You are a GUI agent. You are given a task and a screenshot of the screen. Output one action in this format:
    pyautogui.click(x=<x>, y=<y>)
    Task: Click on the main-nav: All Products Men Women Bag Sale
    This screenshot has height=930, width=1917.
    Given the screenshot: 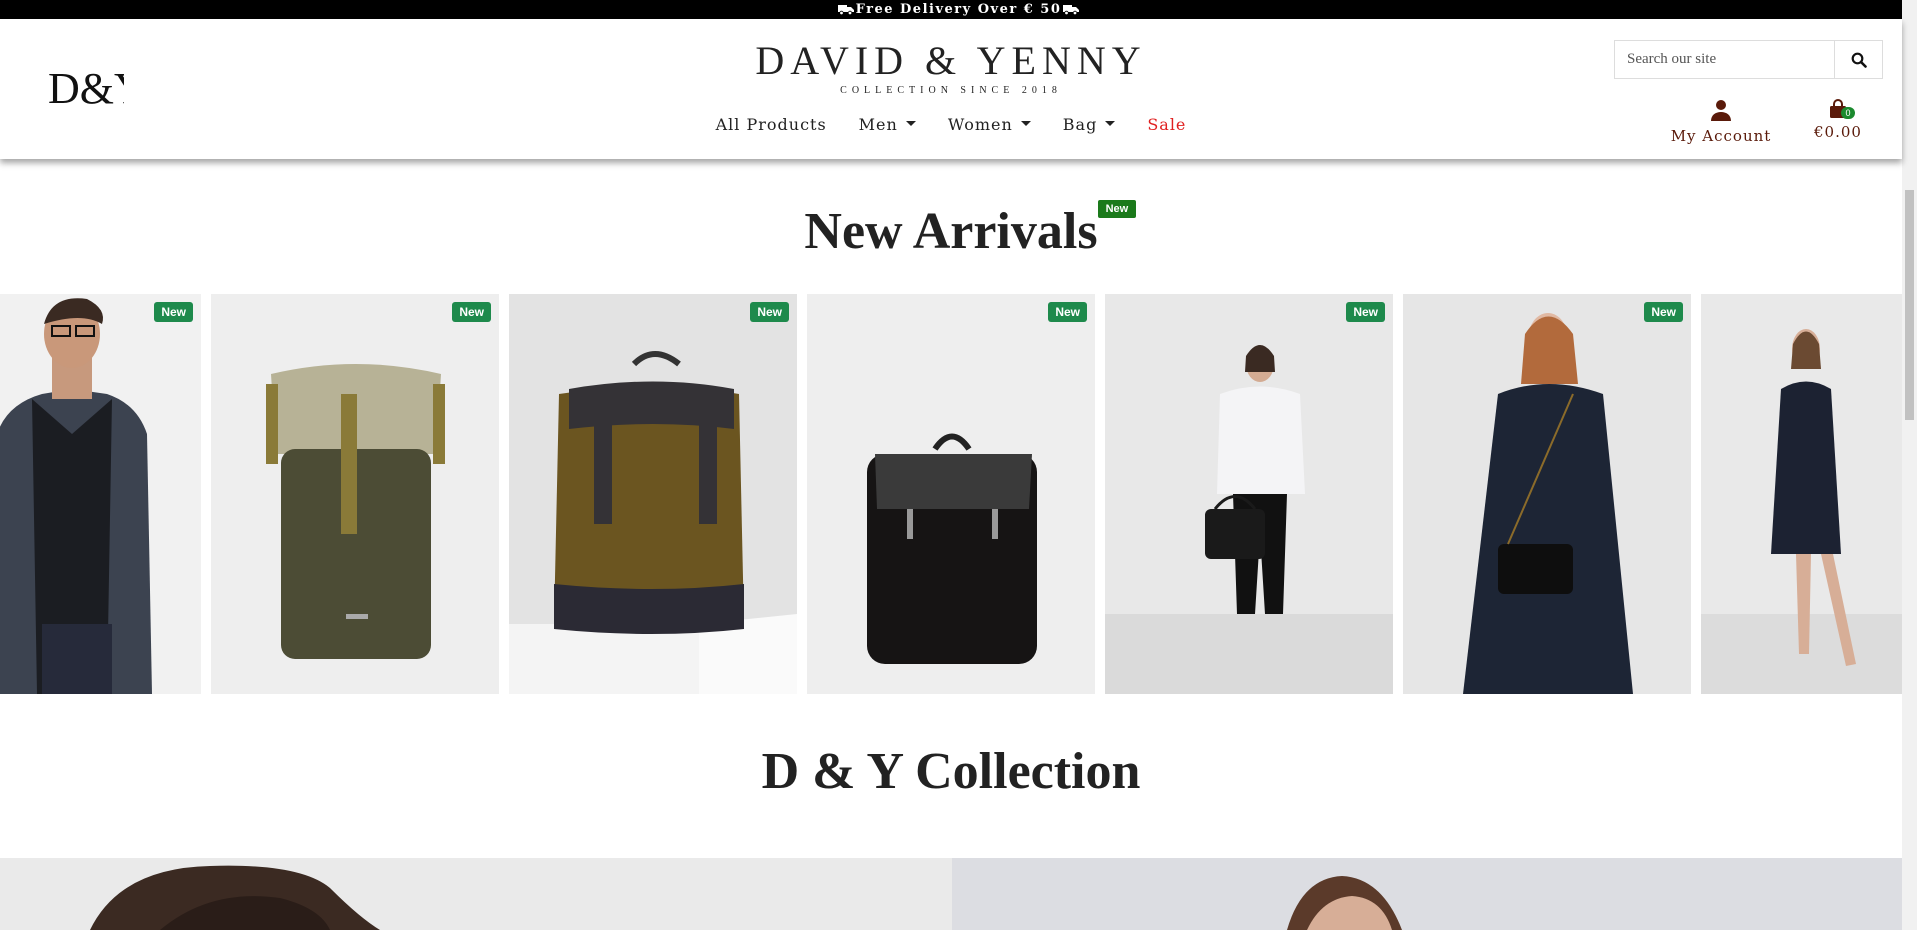 What is the action you would take?
    pyautogui.click(x=951, y=124)
    